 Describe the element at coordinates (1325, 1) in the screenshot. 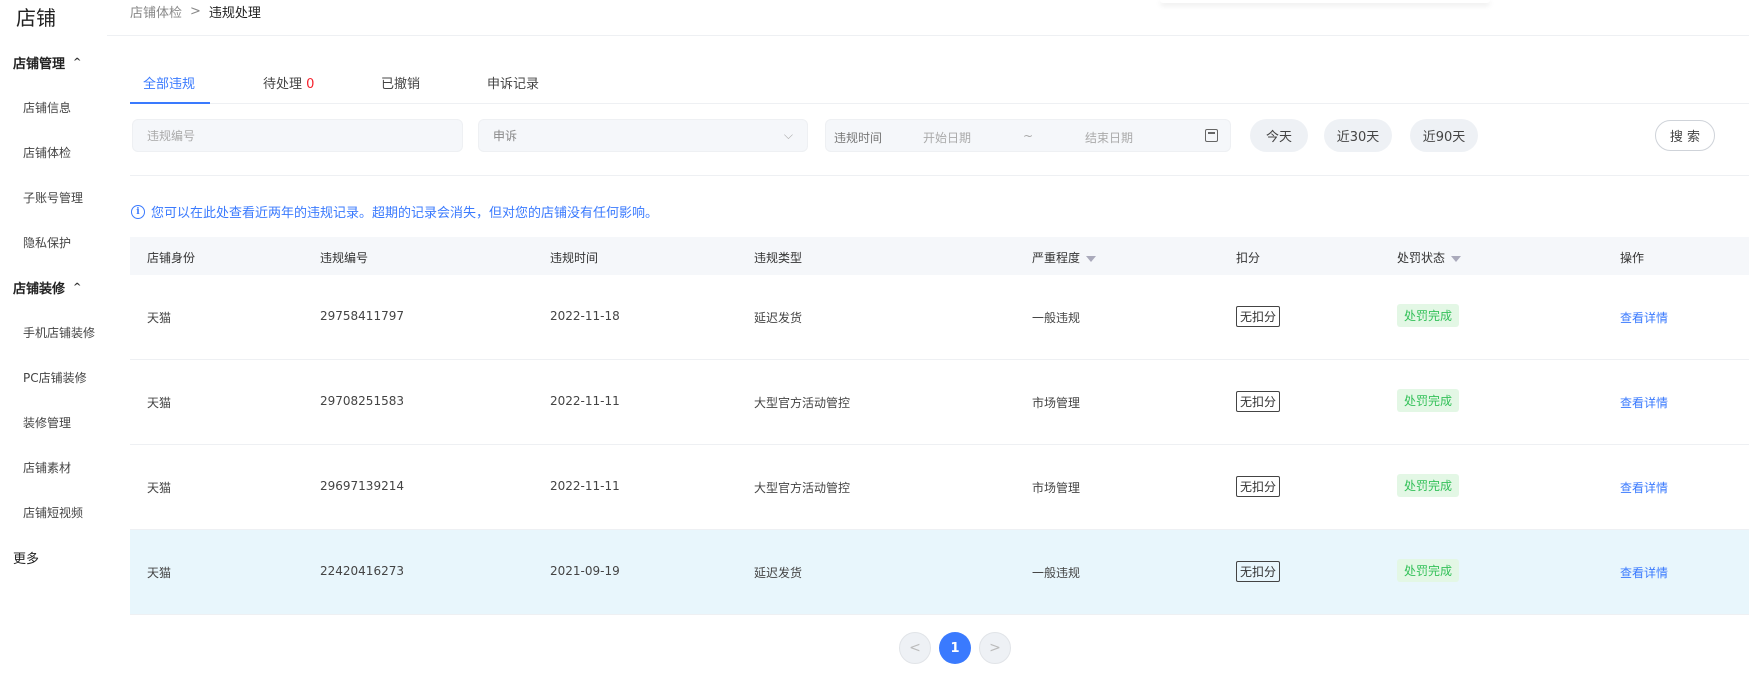

I see `floating-panel-edge` at that location.